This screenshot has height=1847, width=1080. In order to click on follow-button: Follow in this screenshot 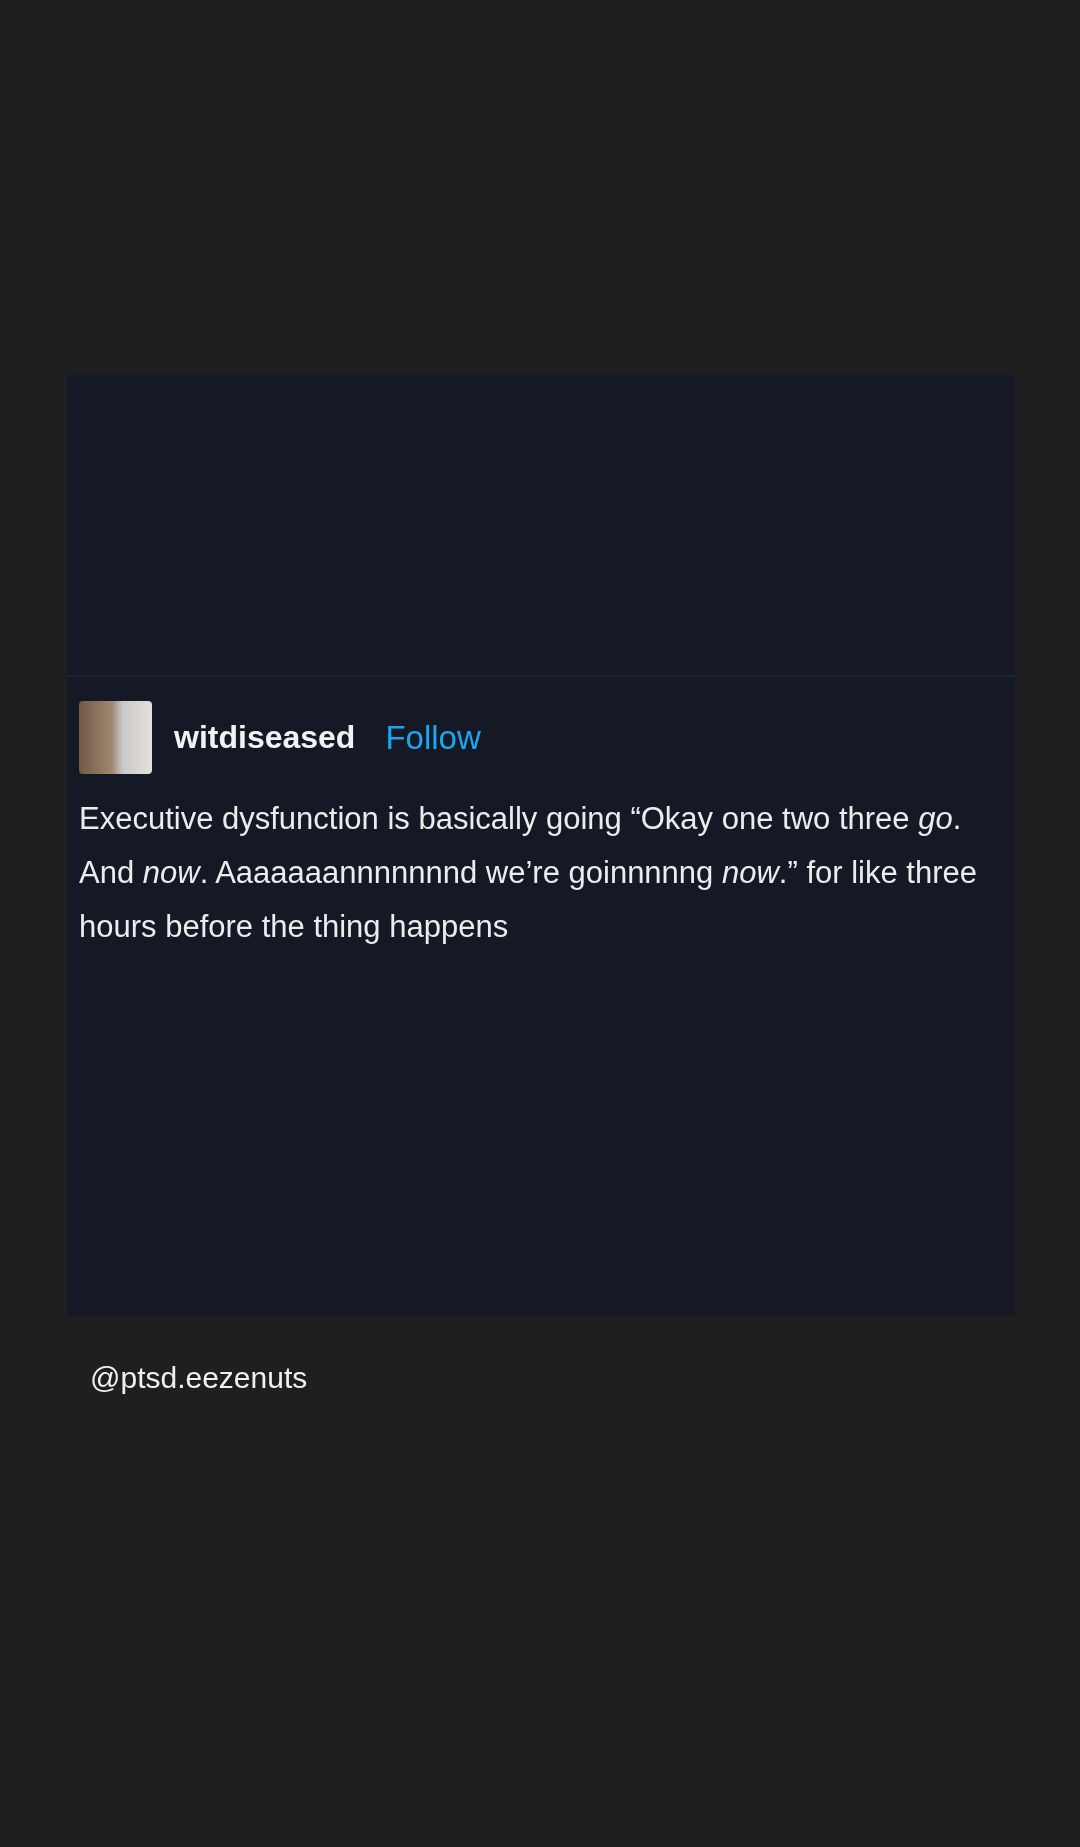, I will do `click(433, 737)`.